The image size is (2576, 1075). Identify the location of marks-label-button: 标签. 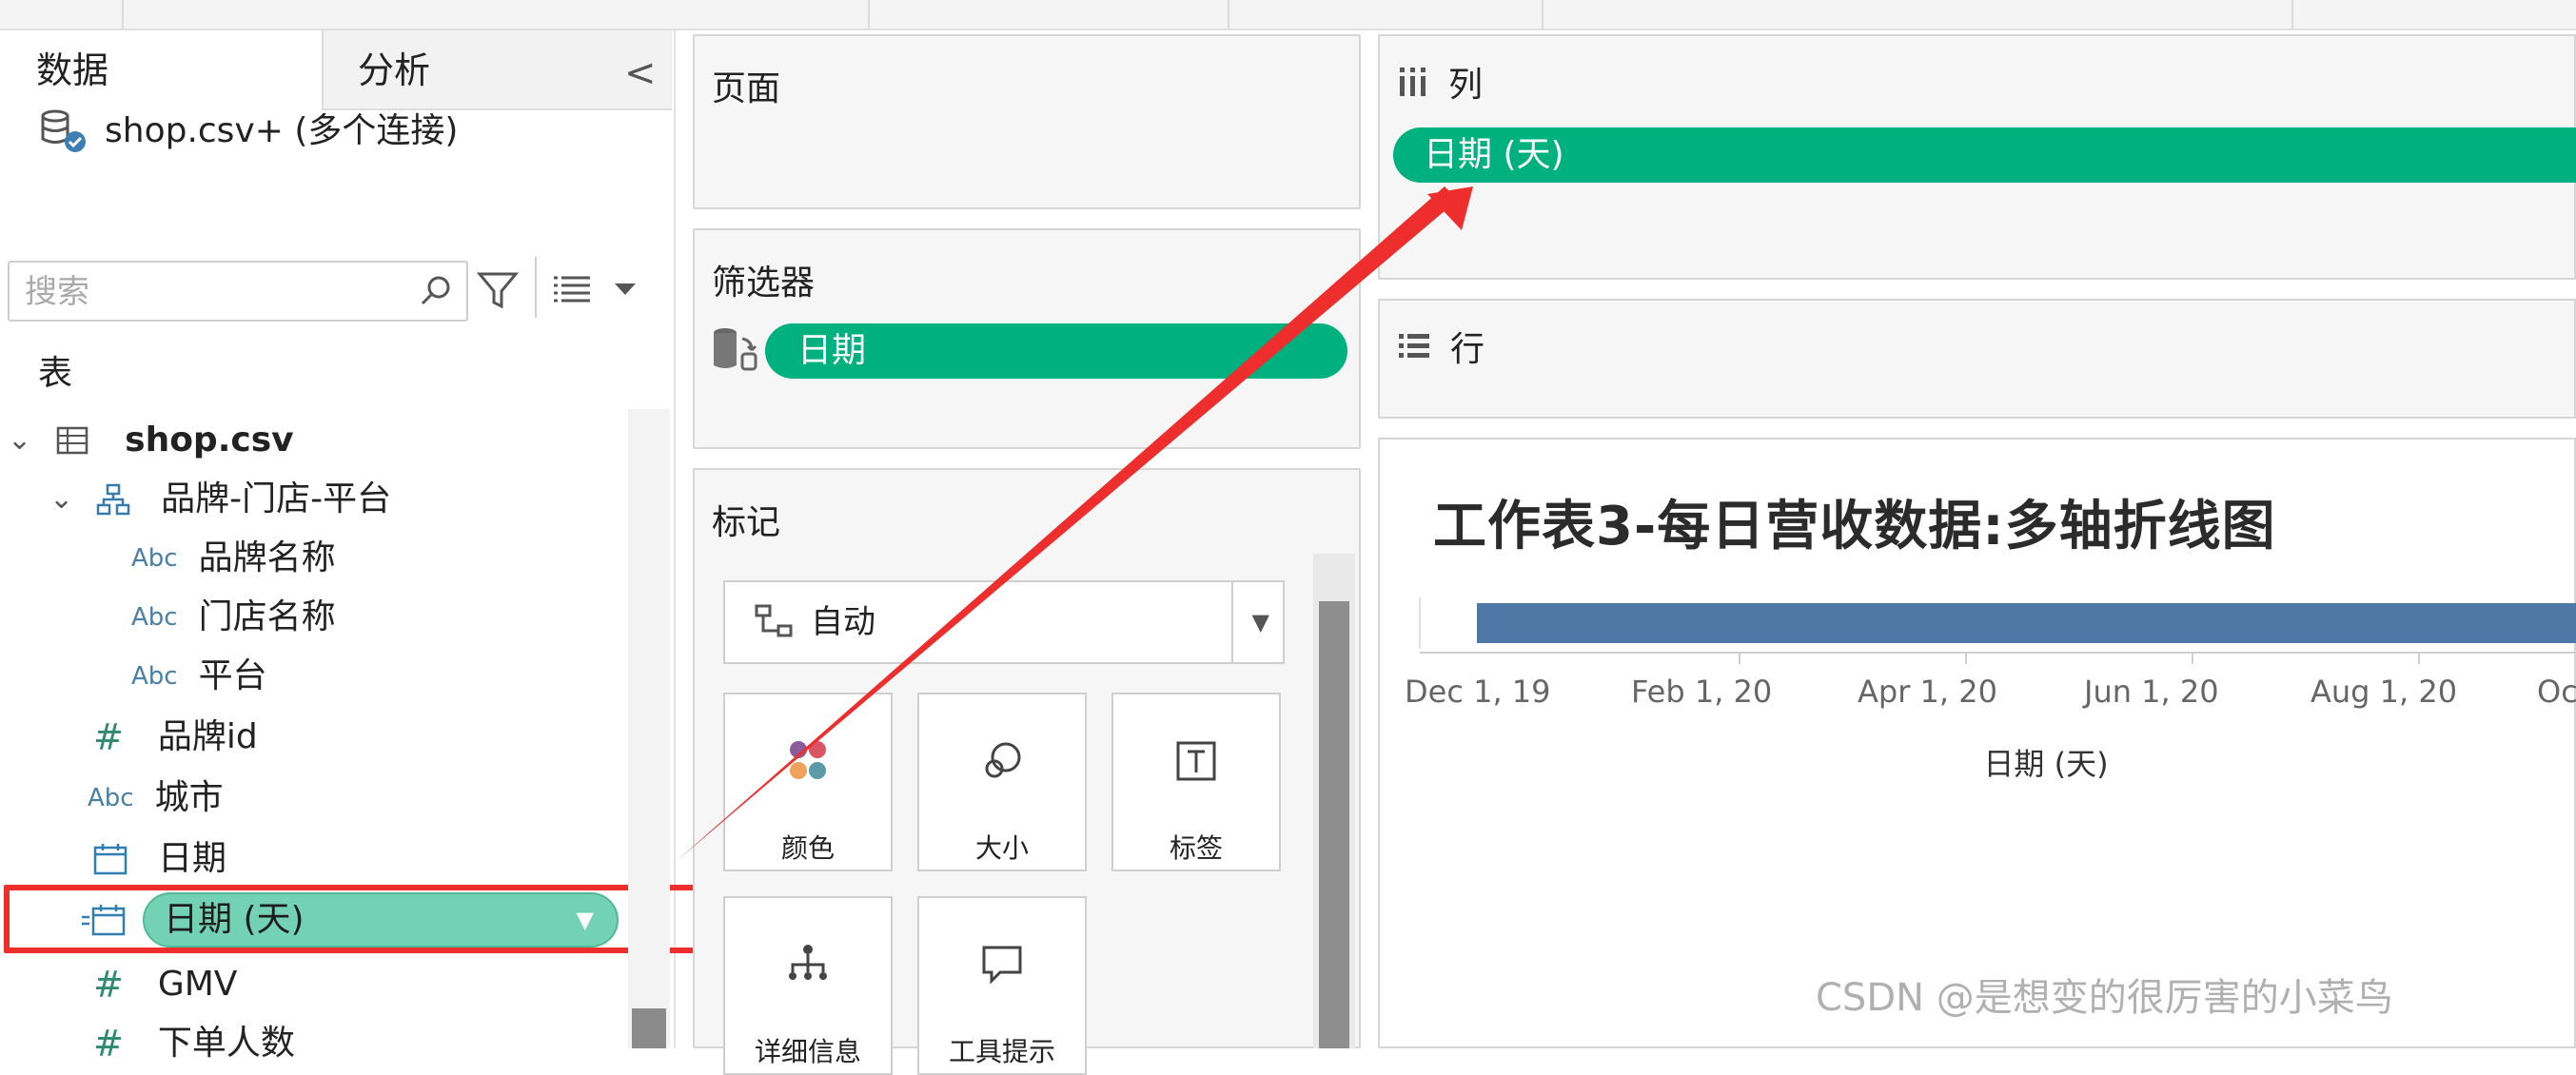
(1196, 782).